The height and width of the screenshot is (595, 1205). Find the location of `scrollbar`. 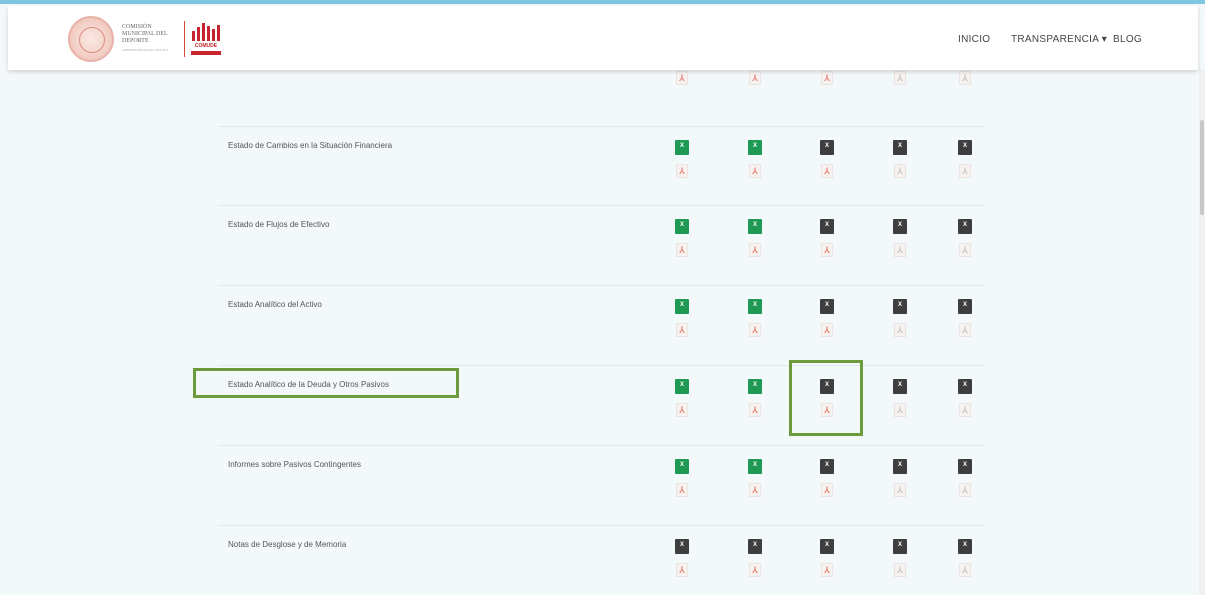

scrollbar is located at coordinates (1202, 332).